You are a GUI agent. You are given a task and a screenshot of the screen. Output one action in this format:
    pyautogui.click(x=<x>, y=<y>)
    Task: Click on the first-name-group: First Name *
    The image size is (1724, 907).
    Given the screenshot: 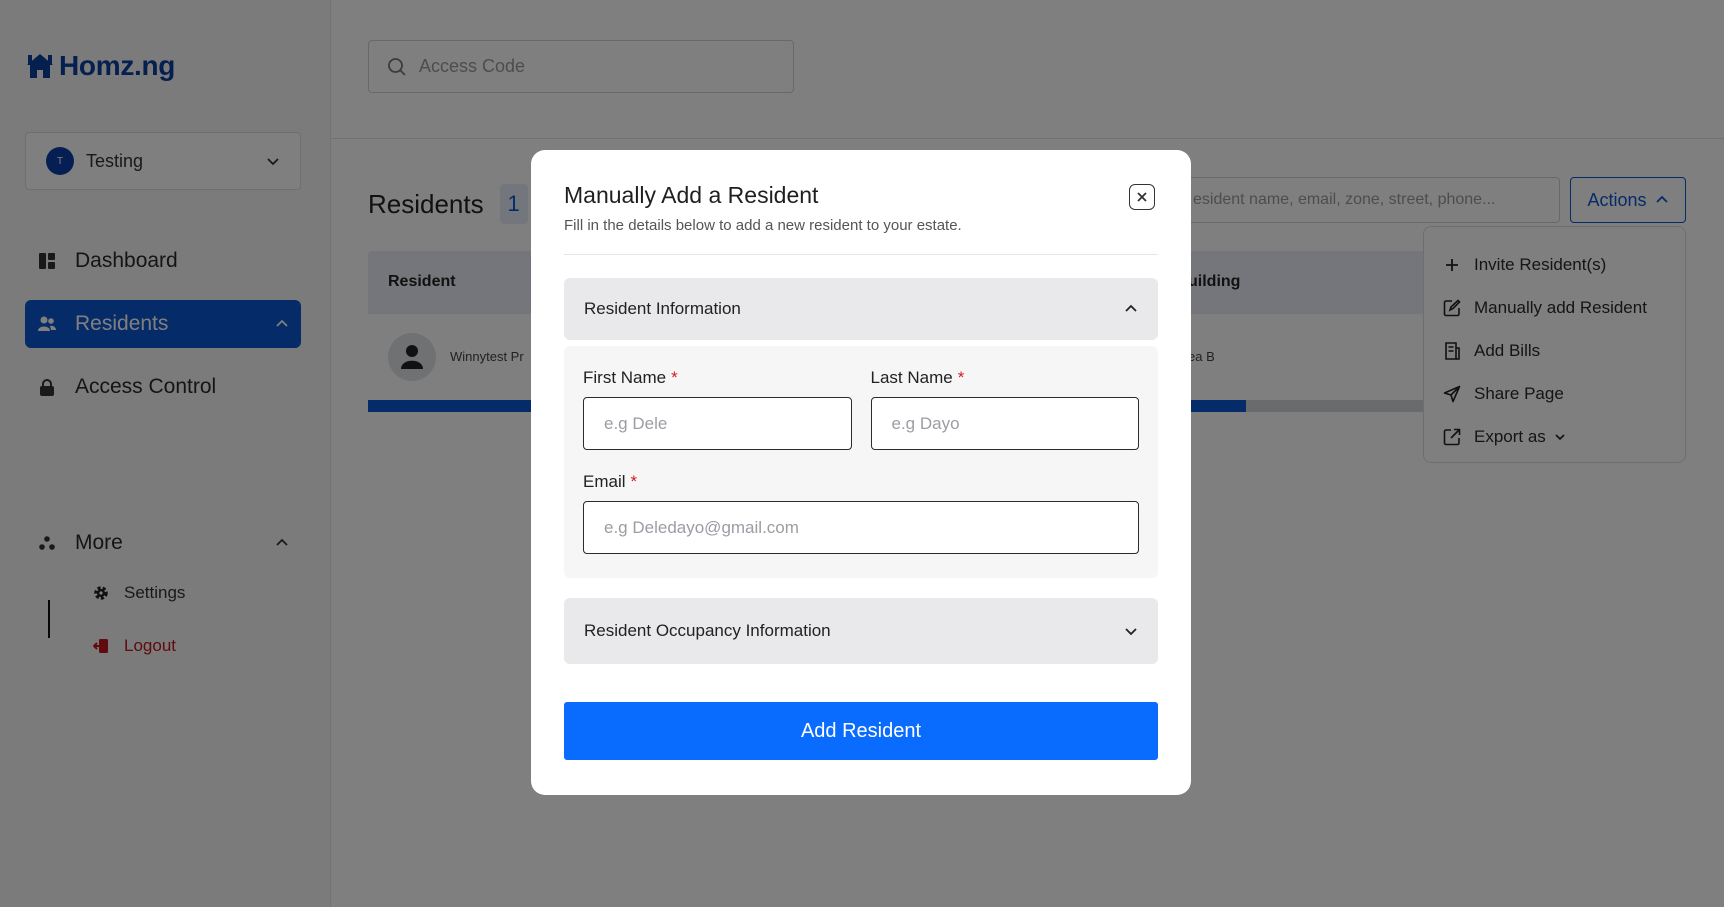 What is the action you would take?
    pyautogui.click(x=717, y=409)
    